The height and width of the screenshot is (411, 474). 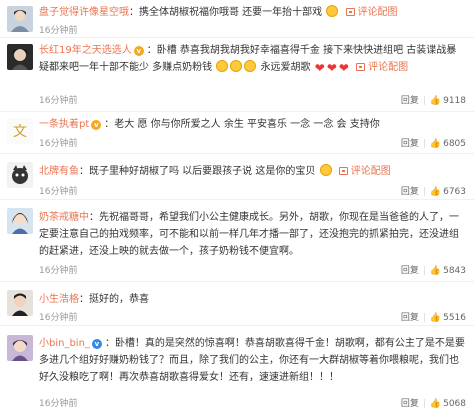 I want to click on comment-actions: 回复 | 👍 6763, so click(x=433, y=190).